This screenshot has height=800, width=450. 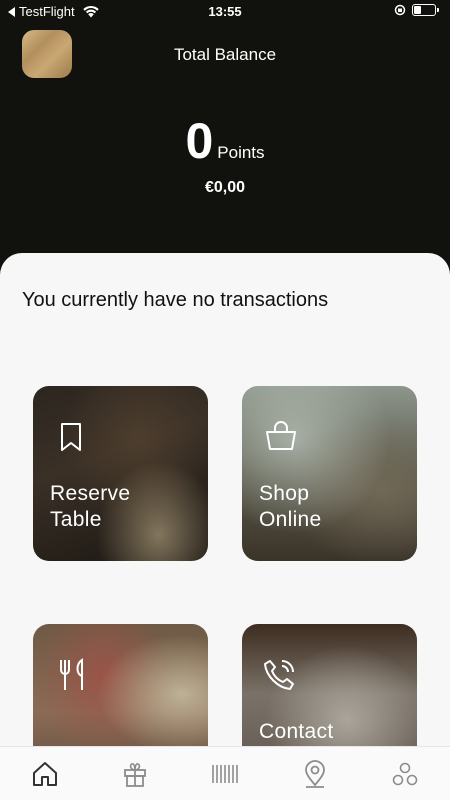 What do you see at coordinates (425, 10) in the screenshot?
I see `battery-icon` at bounding box center [425, 10].